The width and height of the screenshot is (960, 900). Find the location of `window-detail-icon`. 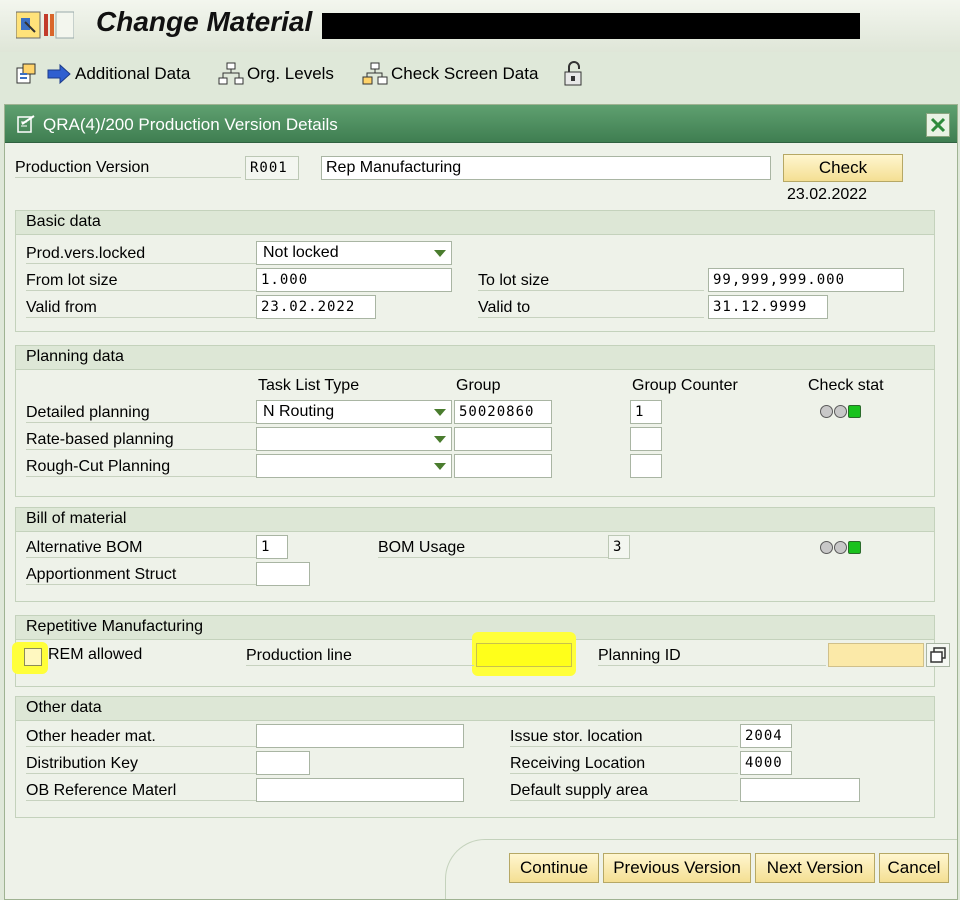

window-detail-icon is located at coordinates (938, 655).